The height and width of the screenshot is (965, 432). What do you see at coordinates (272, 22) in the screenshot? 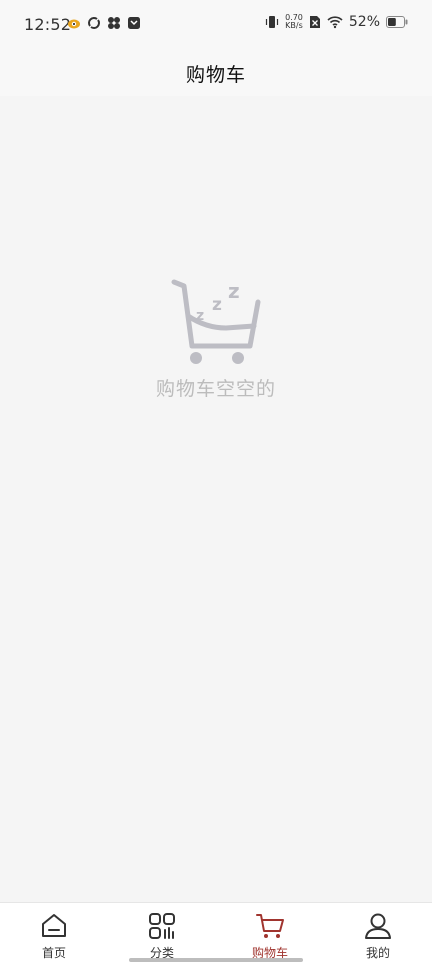
I see `vibrate-icon` at bounding box center [272, 22].